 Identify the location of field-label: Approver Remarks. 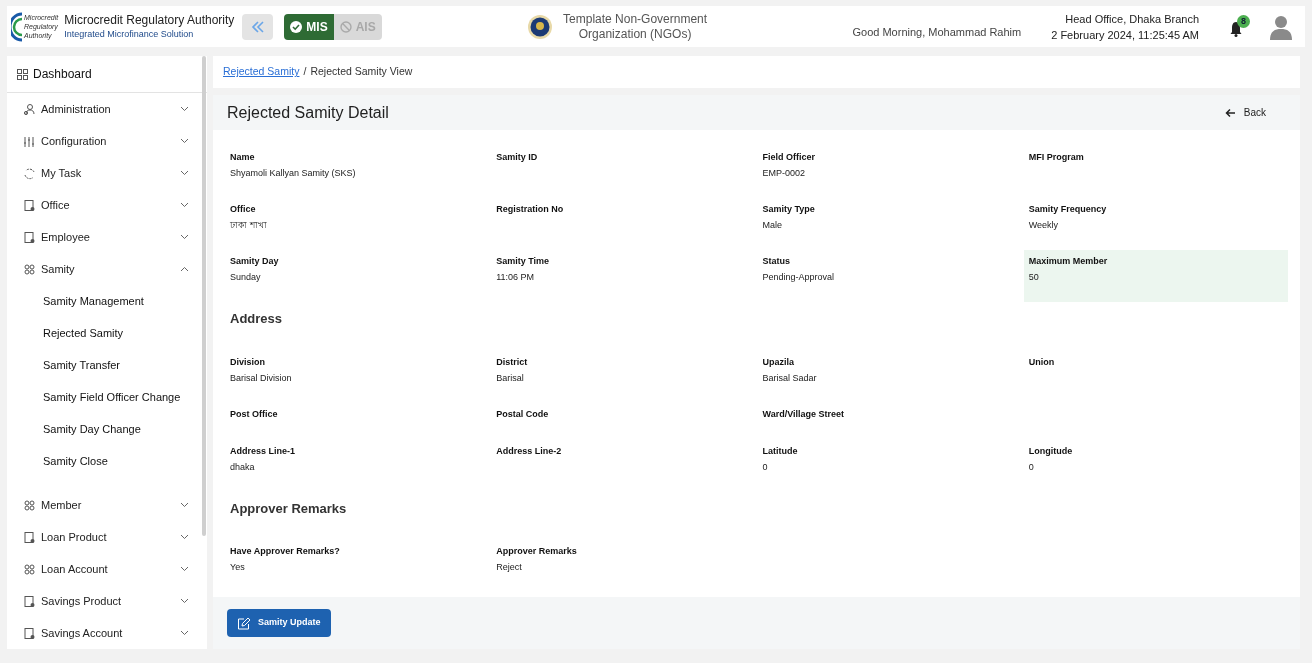
(537, 551).